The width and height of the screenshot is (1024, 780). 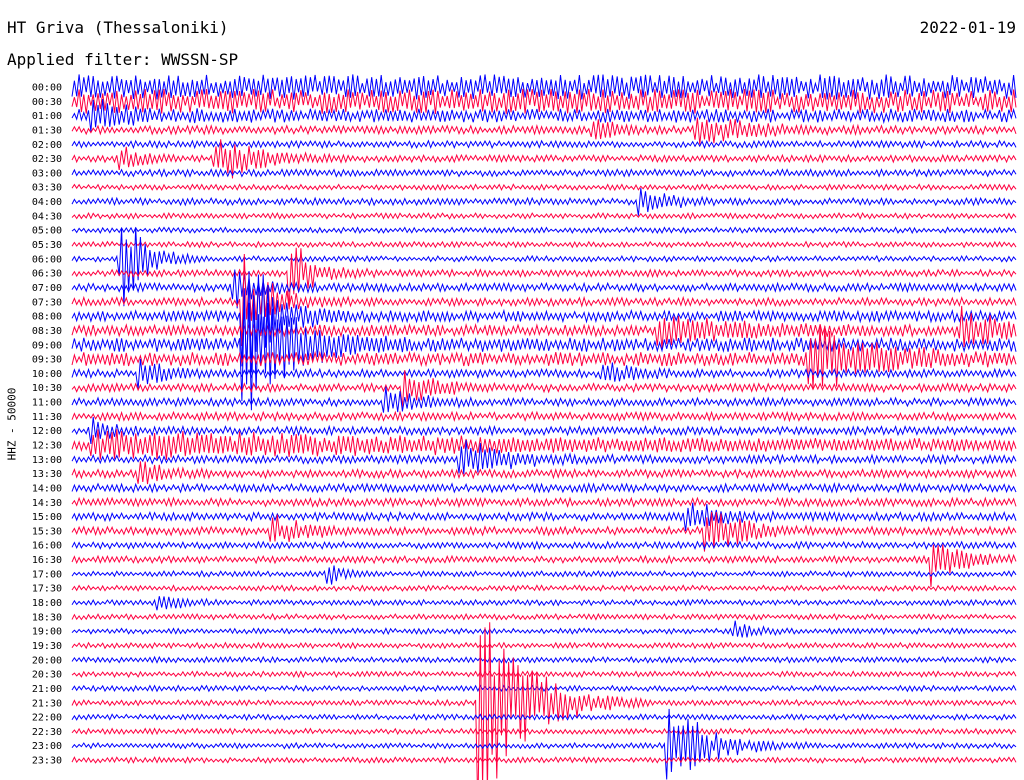 What do you see at coordinates (47, 574) in the screenshot?
I see `row-time-label: 17:00` at bounding box center [47, 574].